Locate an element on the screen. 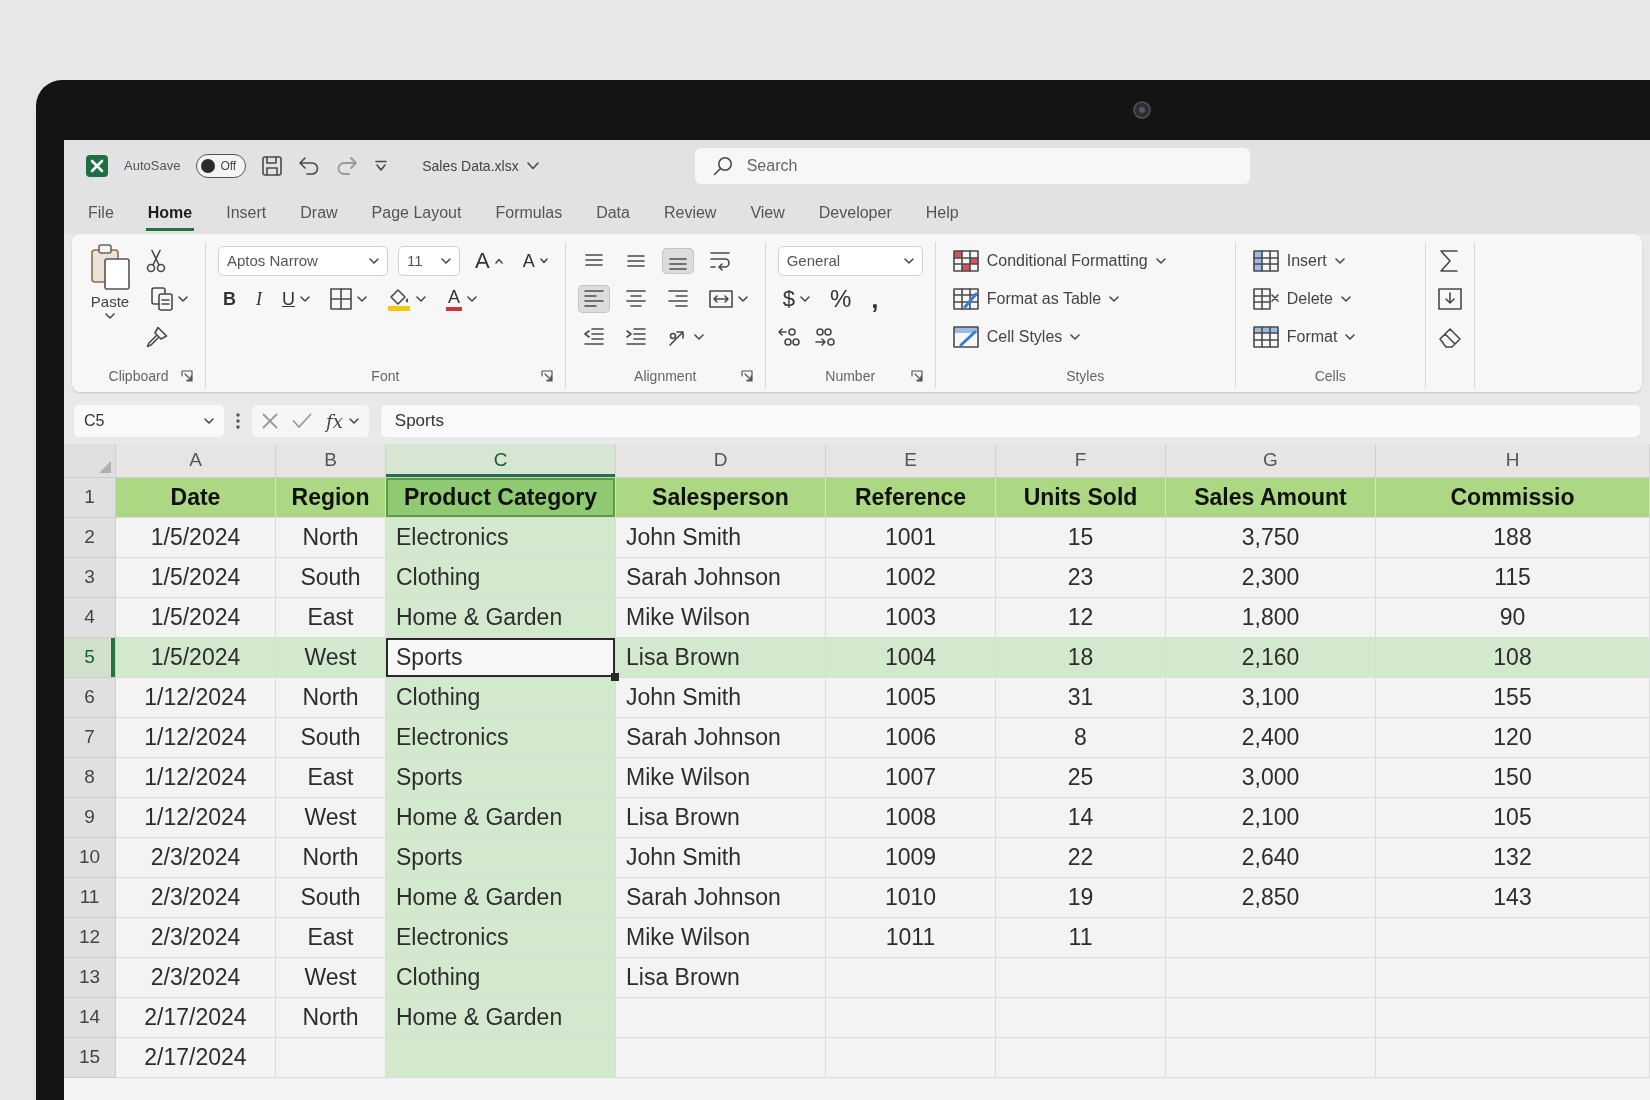  table-brush-icon is located at coordinates (965, 299).